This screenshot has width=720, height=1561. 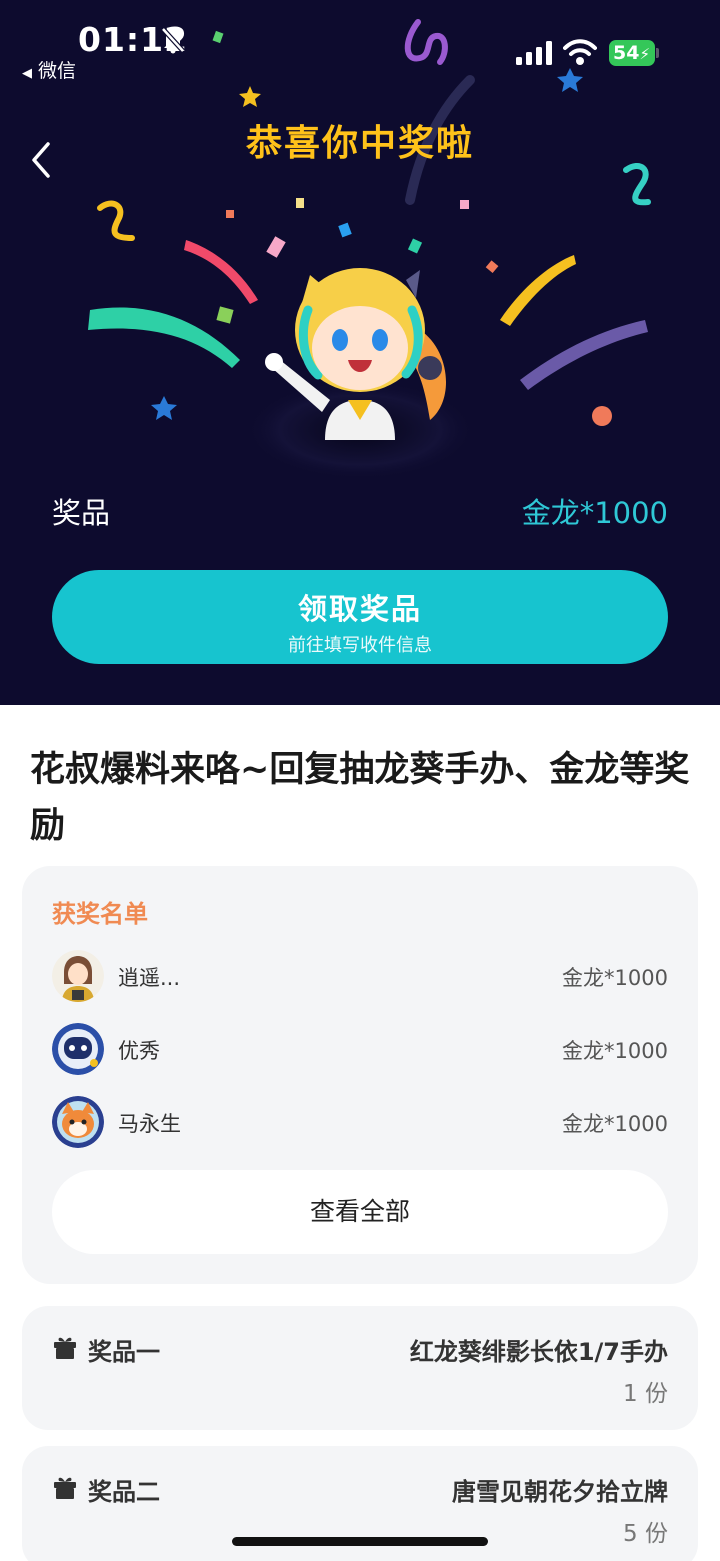 I want to click on winner-name: 马永生, so click(x=149, y=1124).